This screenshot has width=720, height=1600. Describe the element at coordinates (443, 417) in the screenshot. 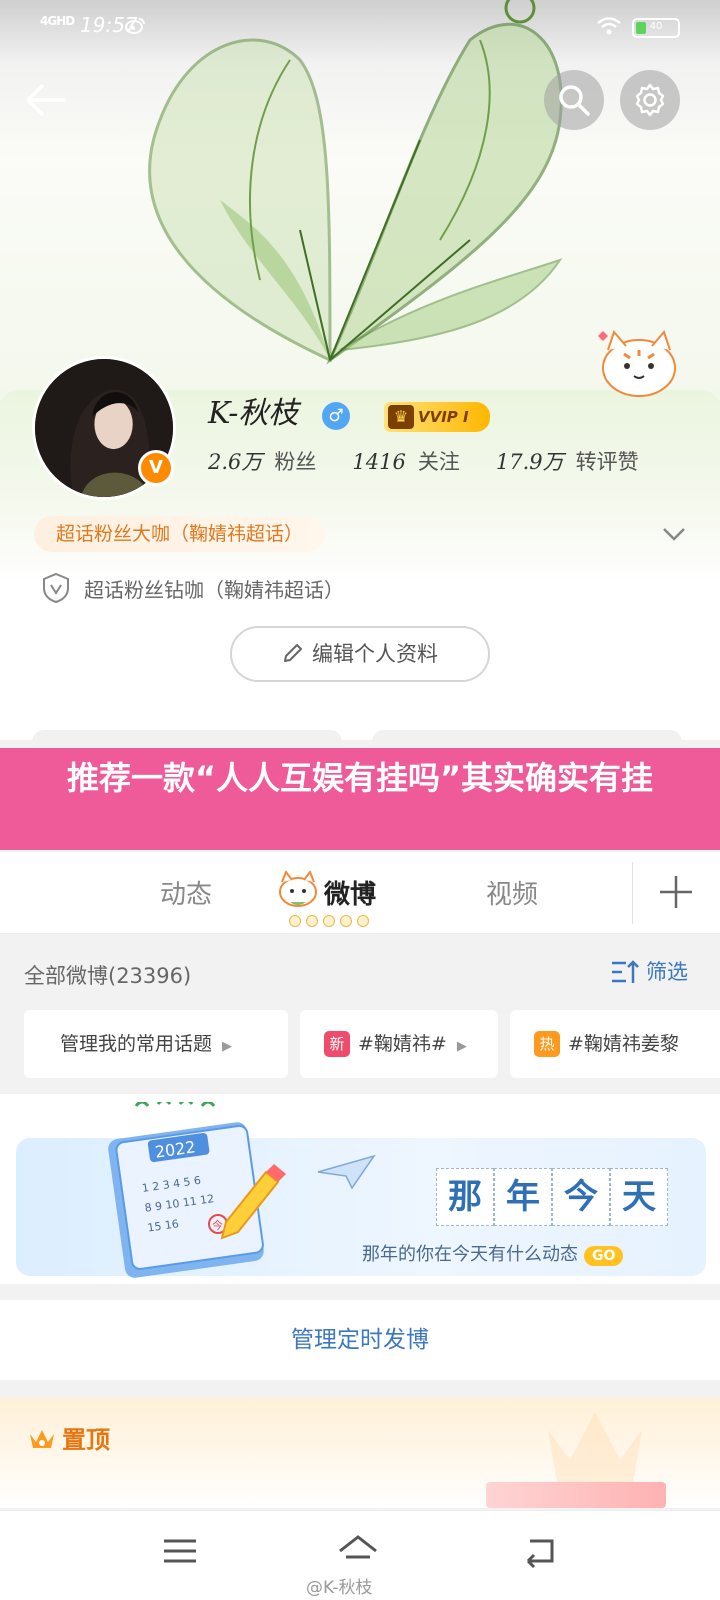

I see `vvip-label: VVIP I` at that location.